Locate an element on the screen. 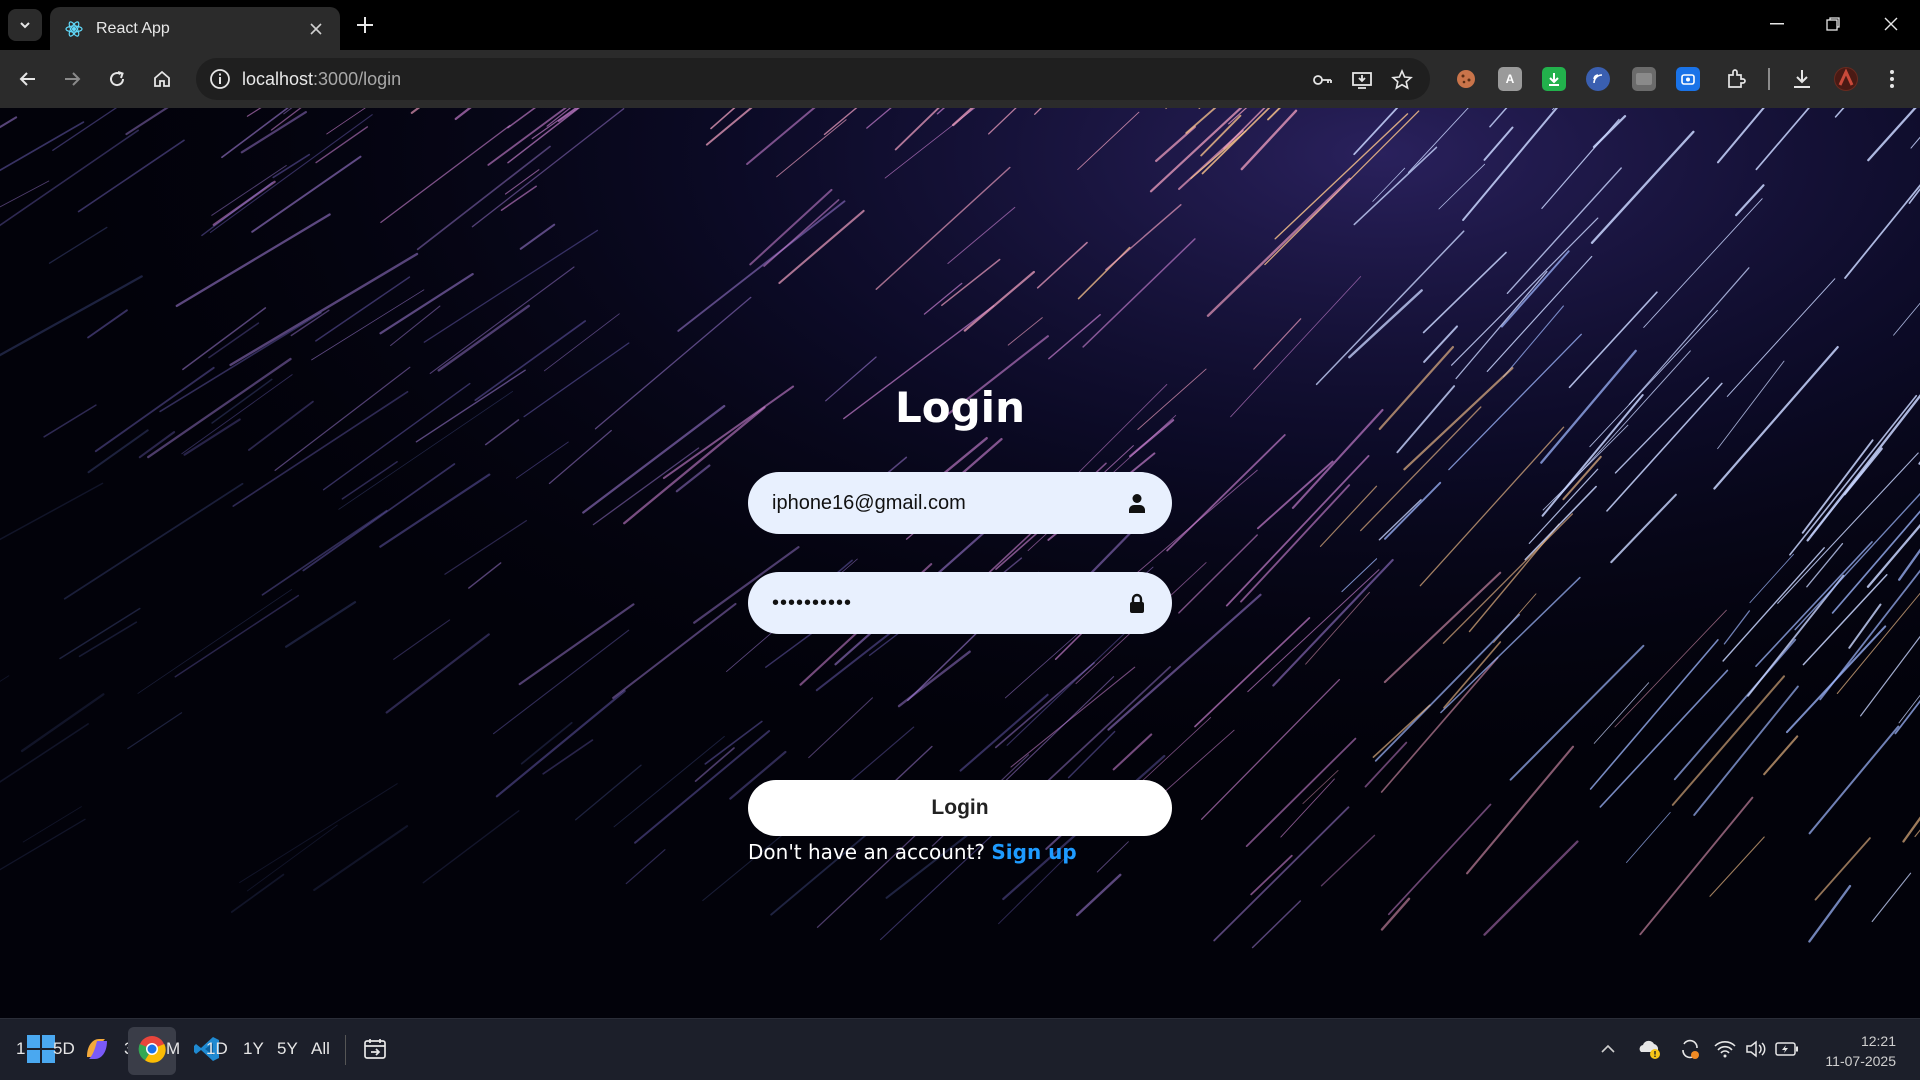 This screenshot has width=1920, height=1080. extensions-icon is located at coordinates (1736, 79).